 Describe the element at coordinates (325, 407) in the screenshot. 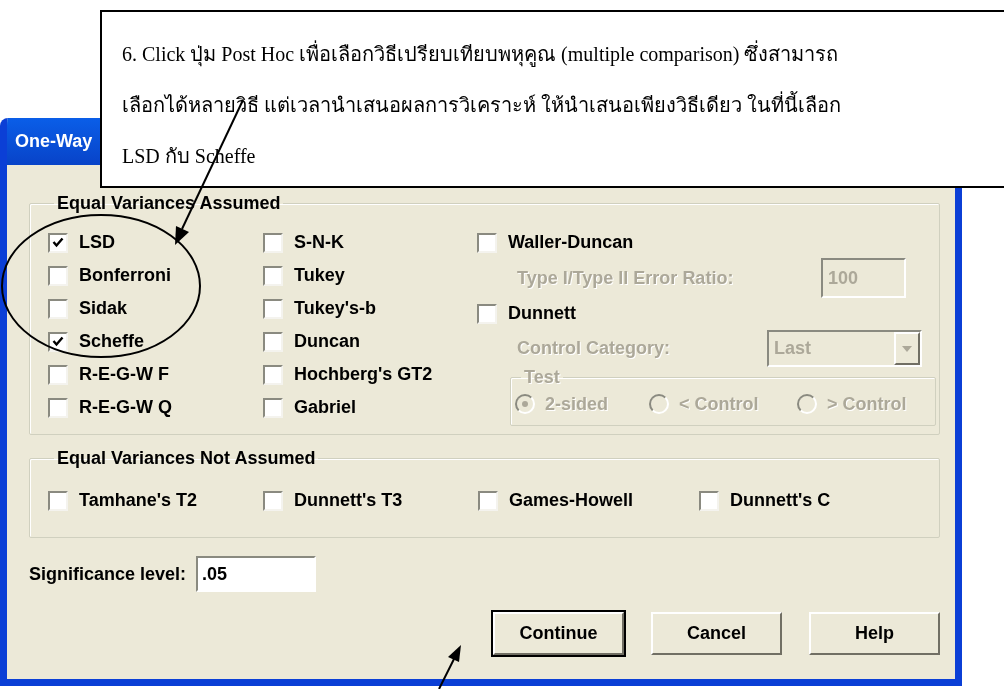

I see `checkbox-label: Gabriel` at that location.